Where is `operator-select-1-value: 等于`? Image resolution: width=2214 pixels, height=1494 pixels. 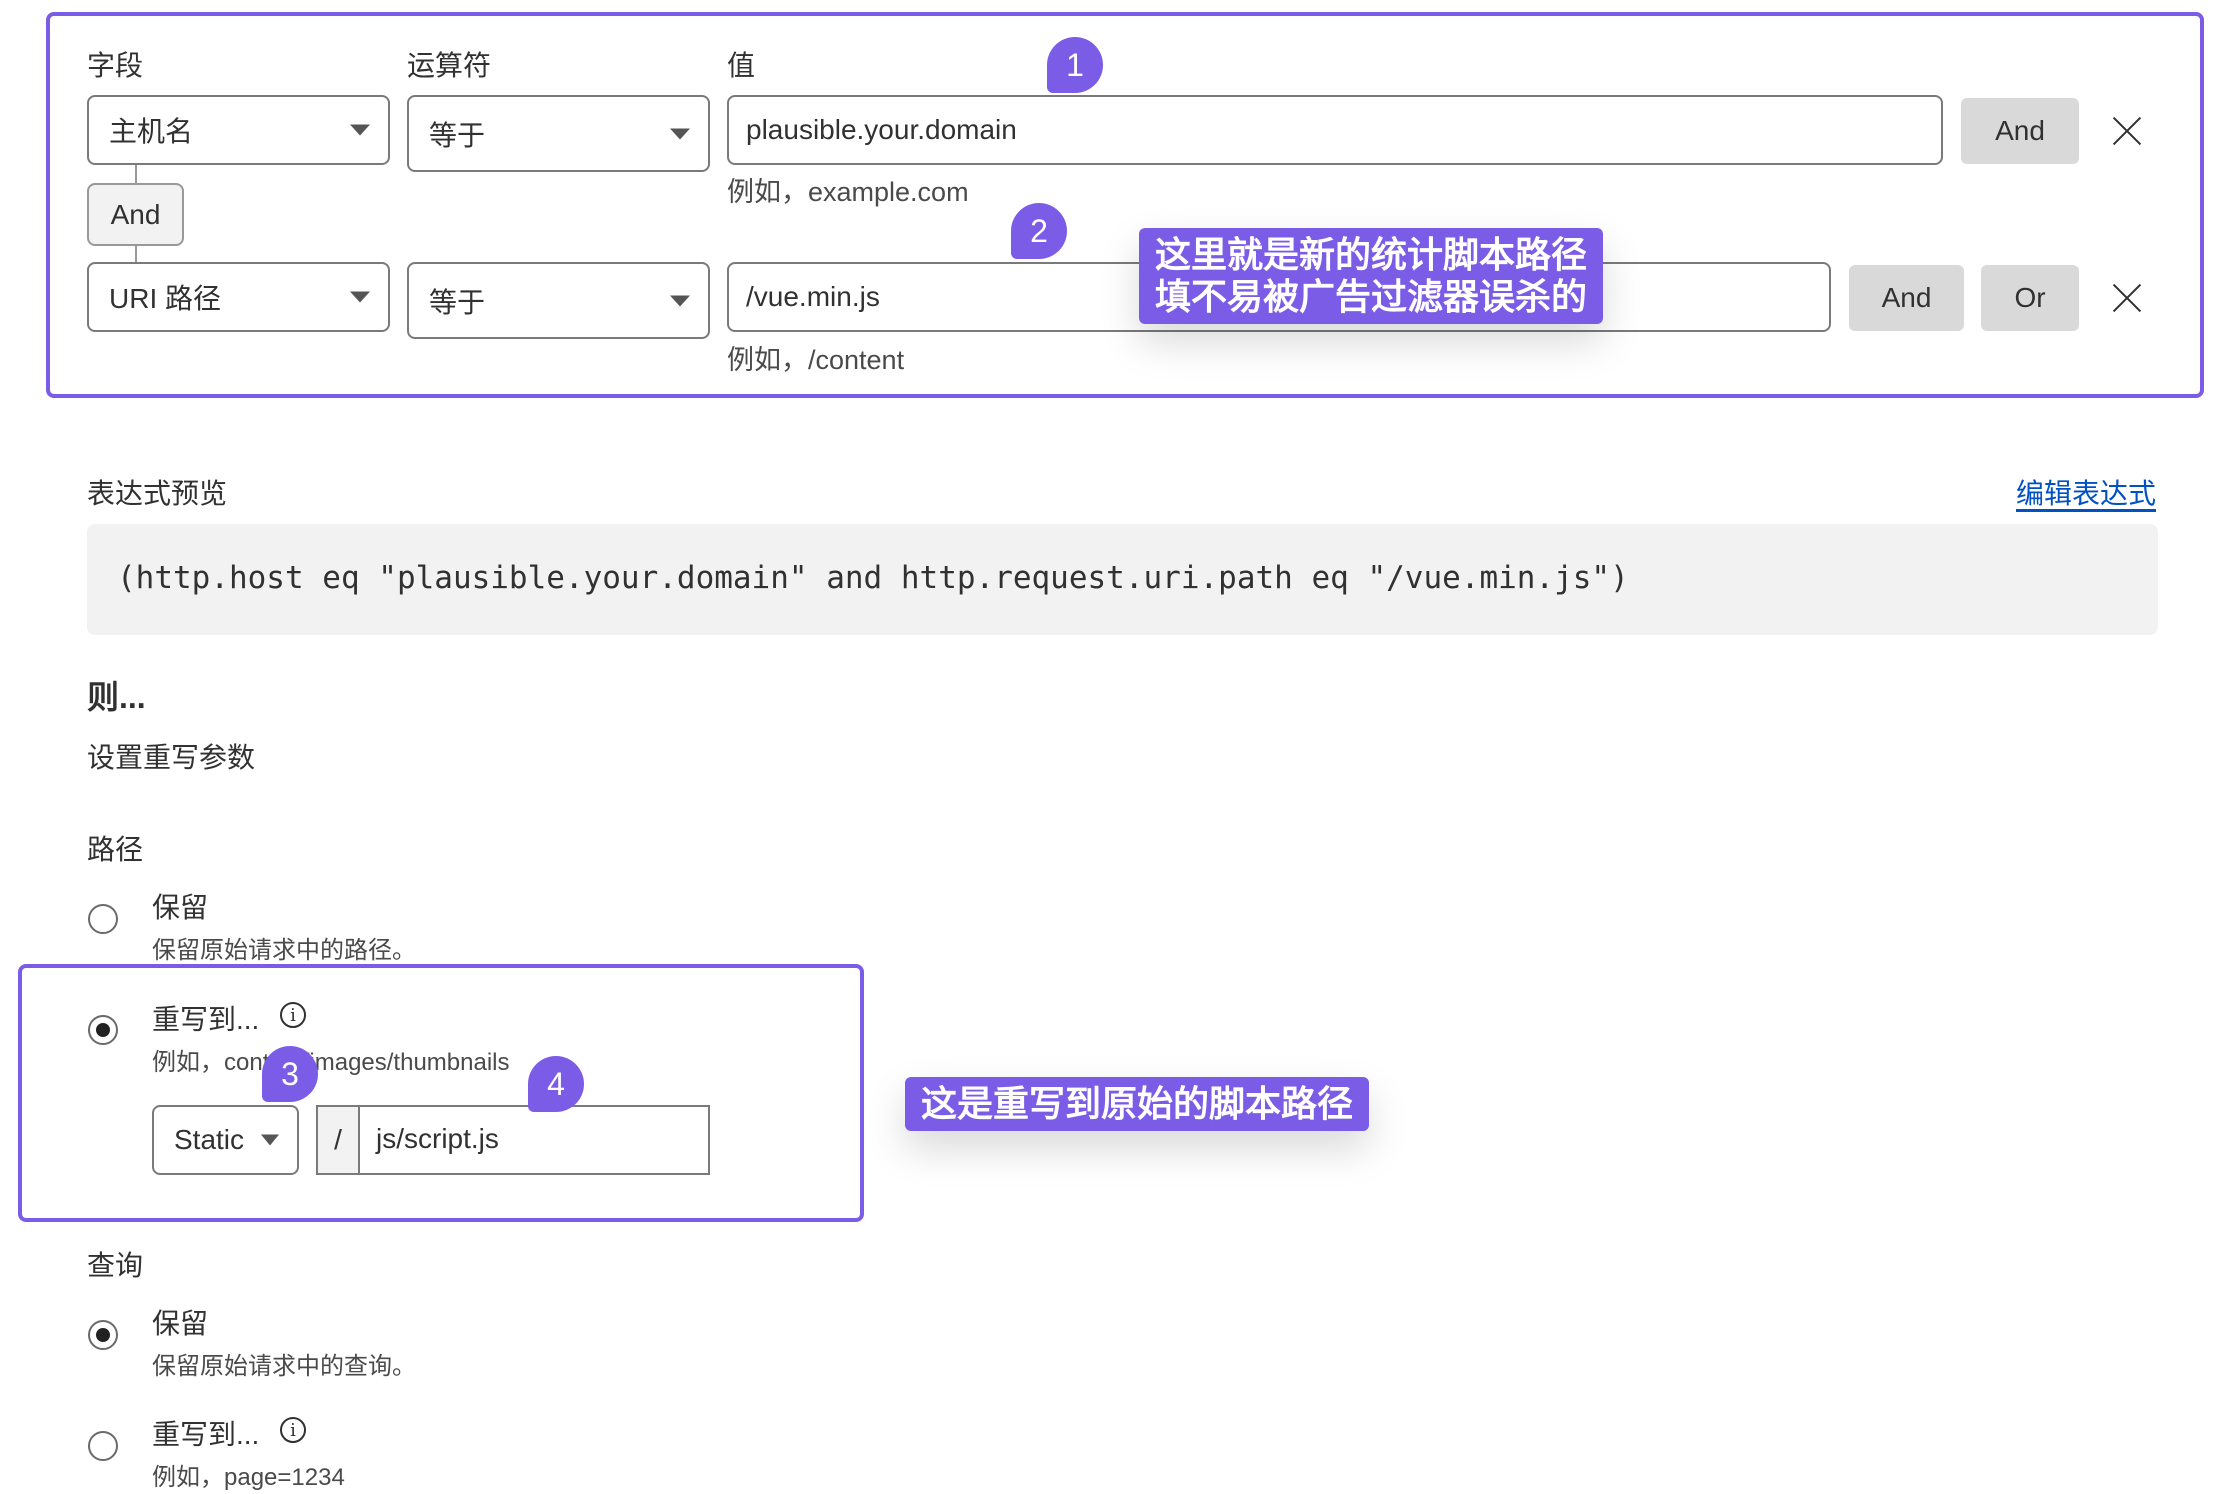
operator-select-1-value: 等于 is located at coordinates (457, 135).